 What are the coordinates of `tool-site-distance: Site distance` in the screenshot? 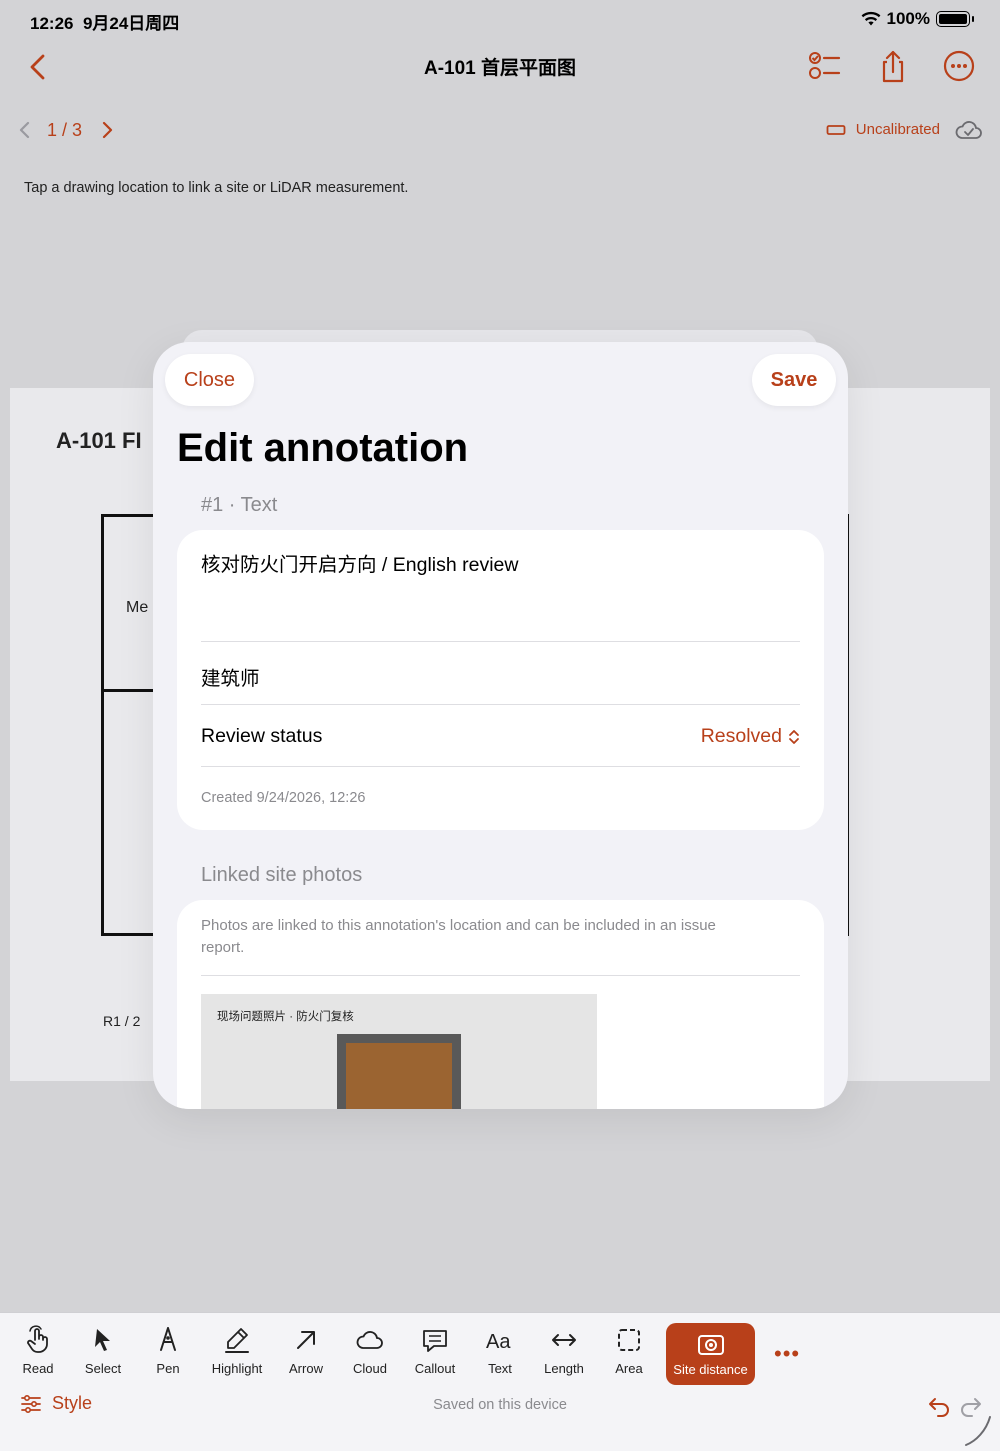 It's located at (710, 1354).